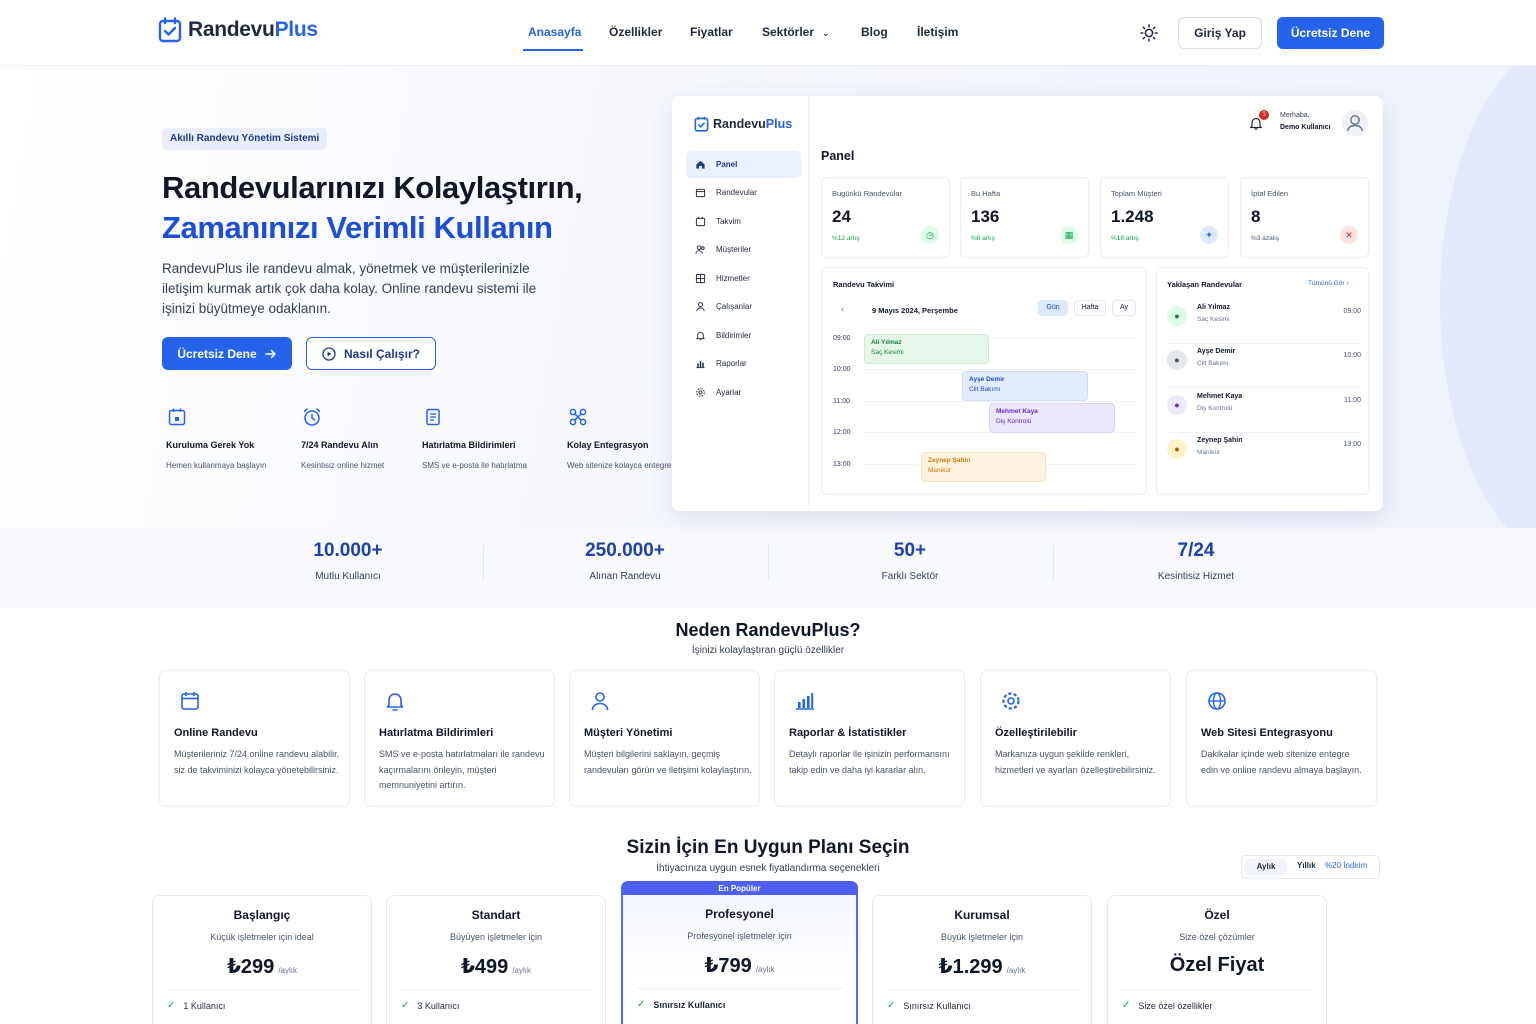 The width and height of the screenshot is (1536, 1024). Describe the element at coordinates (846, 238) in the screenshot. I see `kpi-change: %12 artış` at that location.